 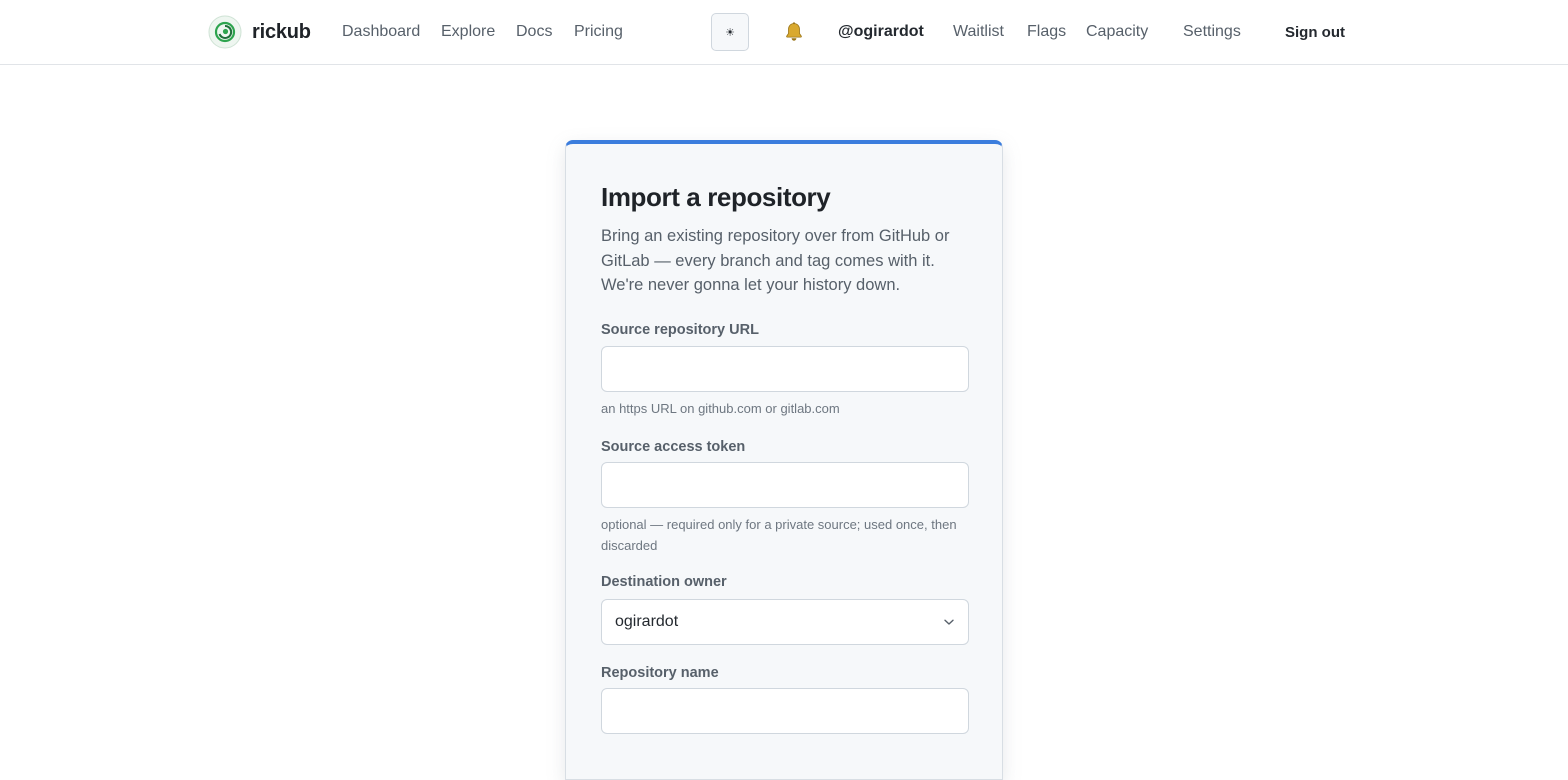 I want to click on nav-docs-link: Docs, so click(x=534, y=32).